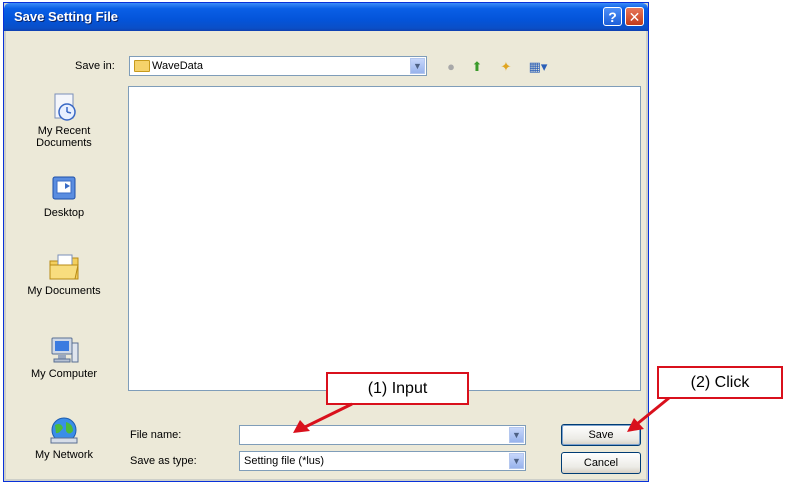 This screenshot has width=786, height=489. What do you see at coordinates (327, 416) in the screenshot?
I see `input-arrow` at bounding box center [327, 416].